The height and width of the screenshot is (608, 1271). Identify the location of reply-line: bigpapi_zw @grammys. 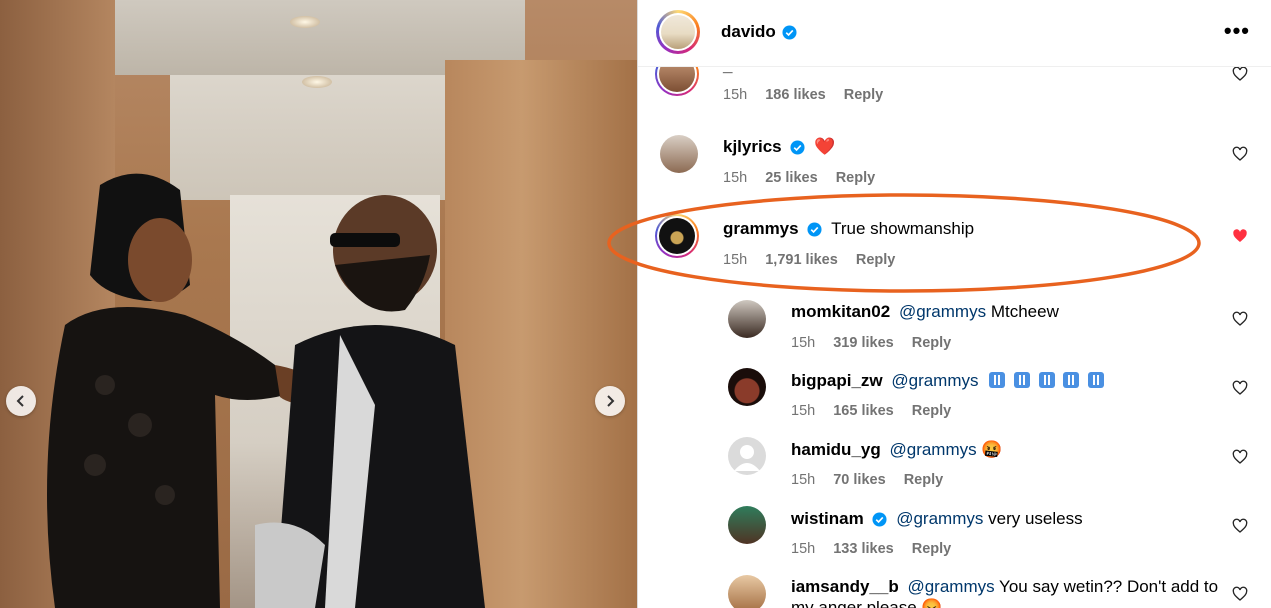
(949, 381).